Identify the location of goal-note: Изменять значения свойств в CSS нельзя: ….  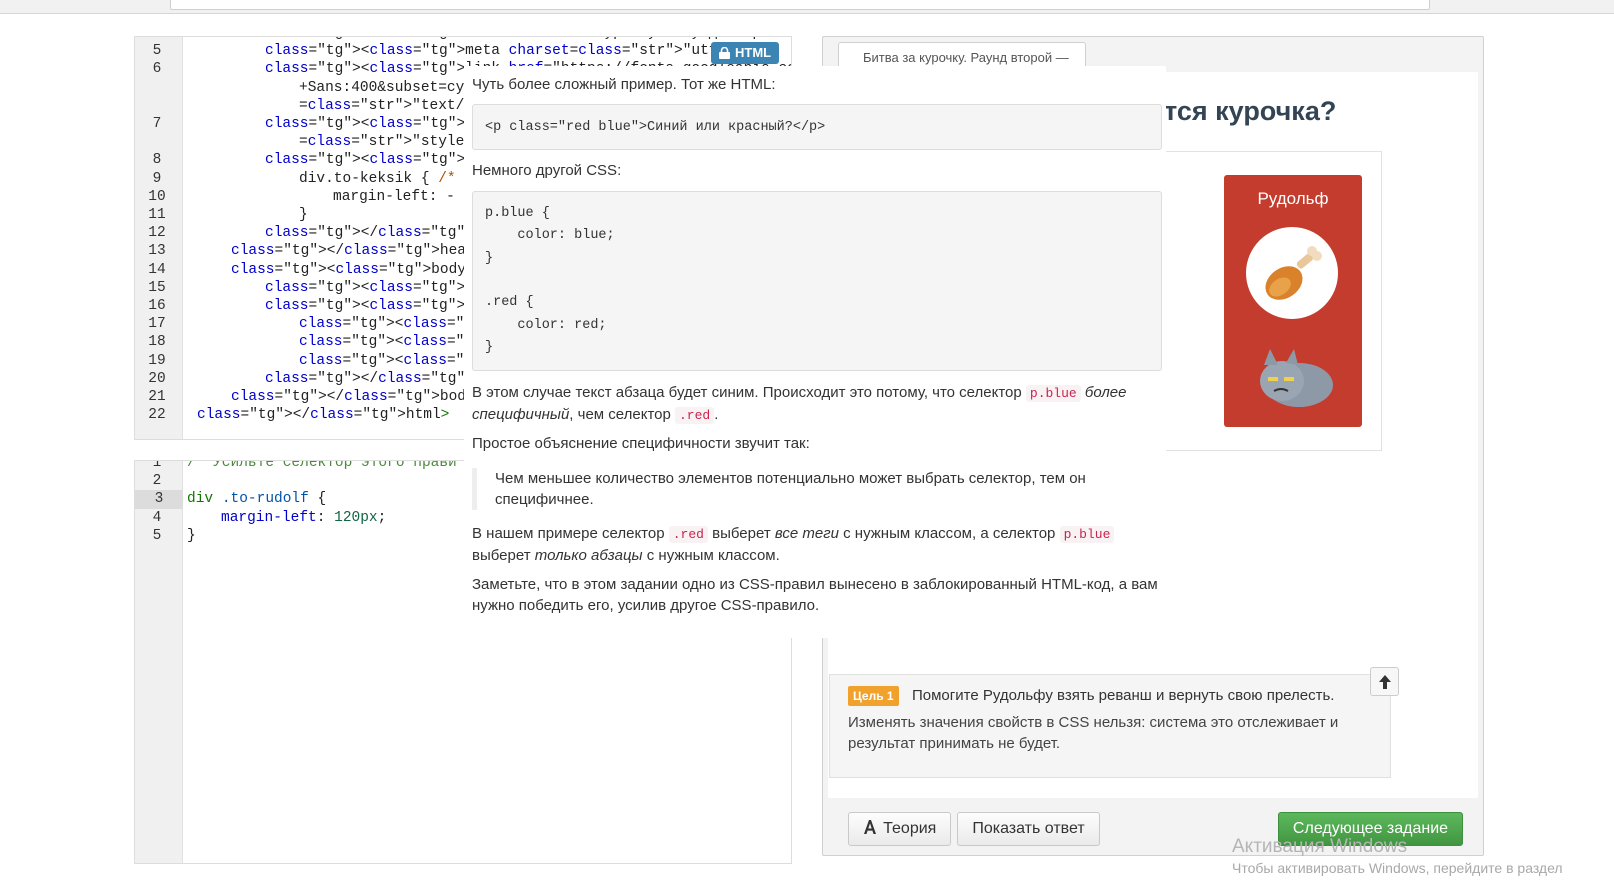
(1093, 733).